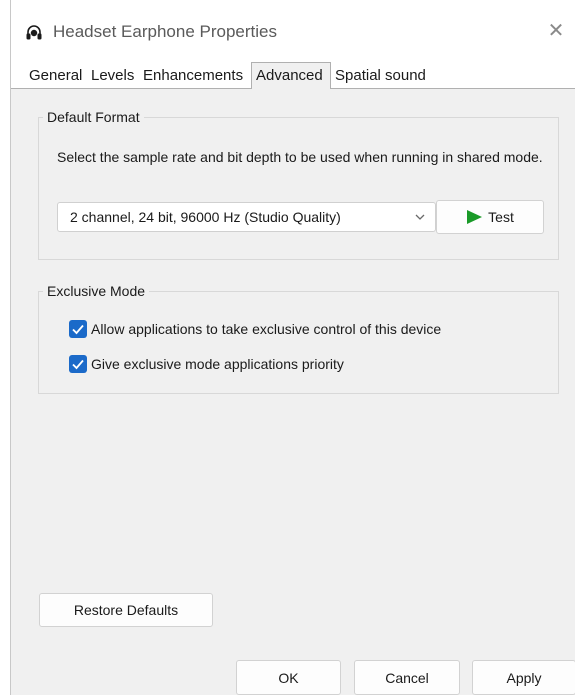 This screenshot has width=575, height=695. I want to click on apply-button-label: Apply, so click(524, 677).